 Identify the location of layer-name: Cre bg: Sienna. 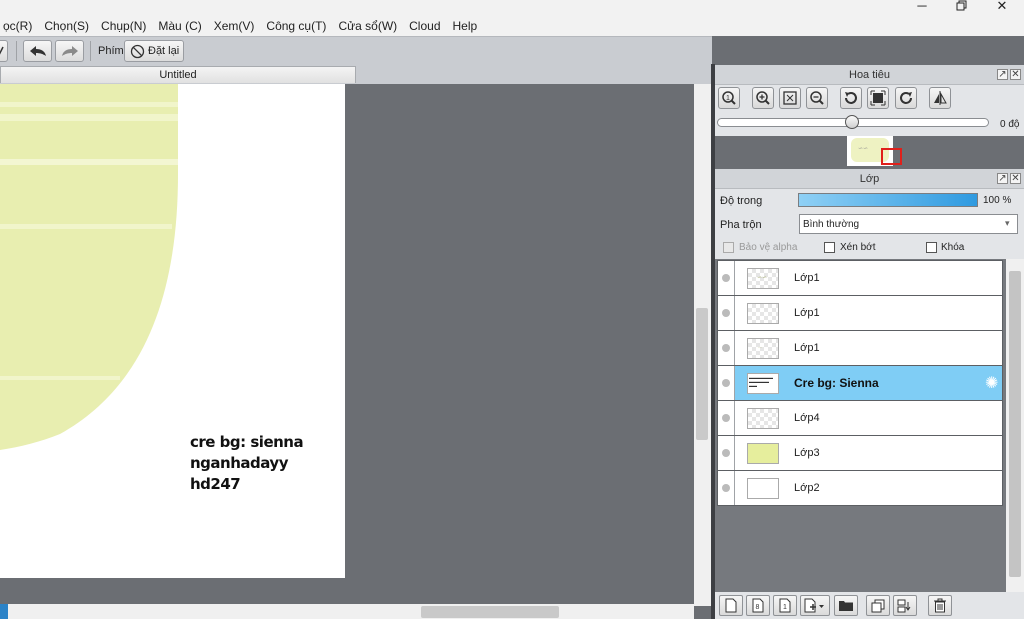
(836, 383).